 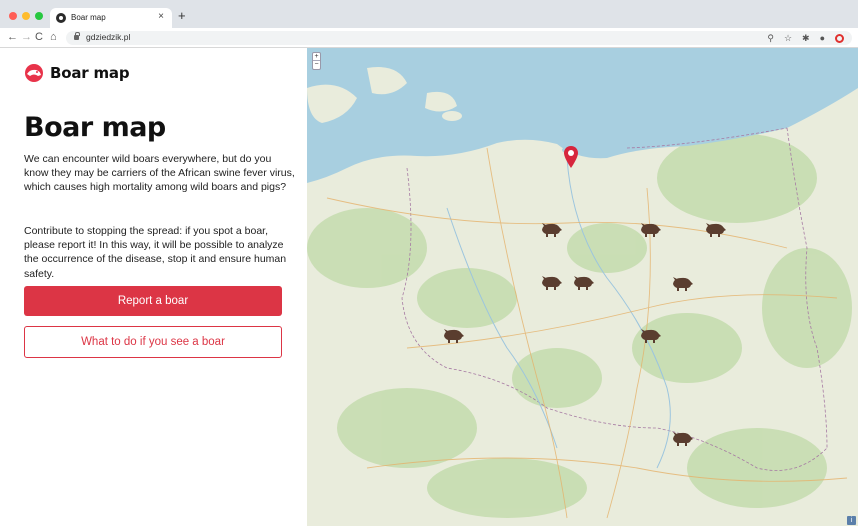 What do you see at coordinates (822, 38) in the screenshot?
I see `profile-icon: ●` at bounding box center [822, 38].